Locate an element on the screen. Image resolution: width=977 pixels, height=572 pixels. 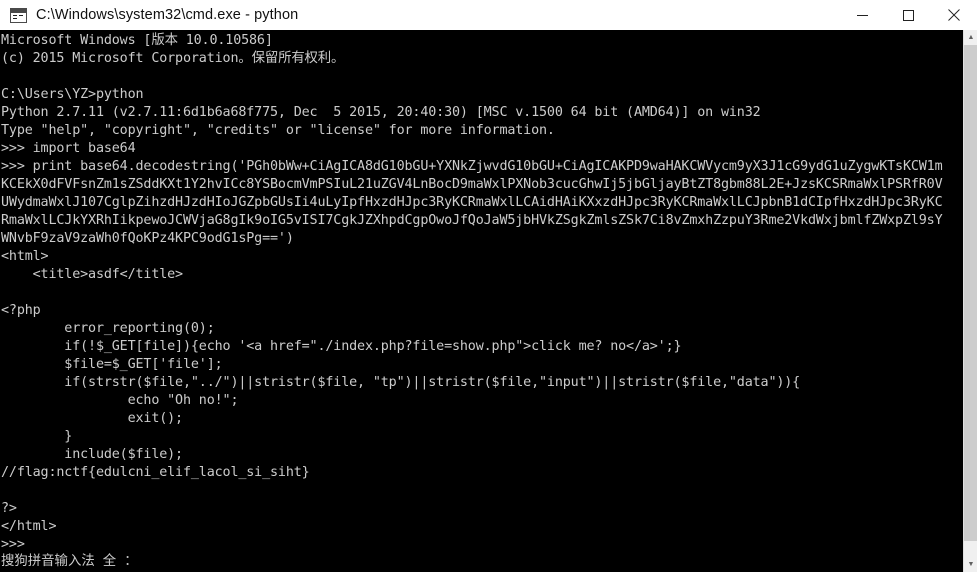
window-controls is located at coordinates (908, 15).